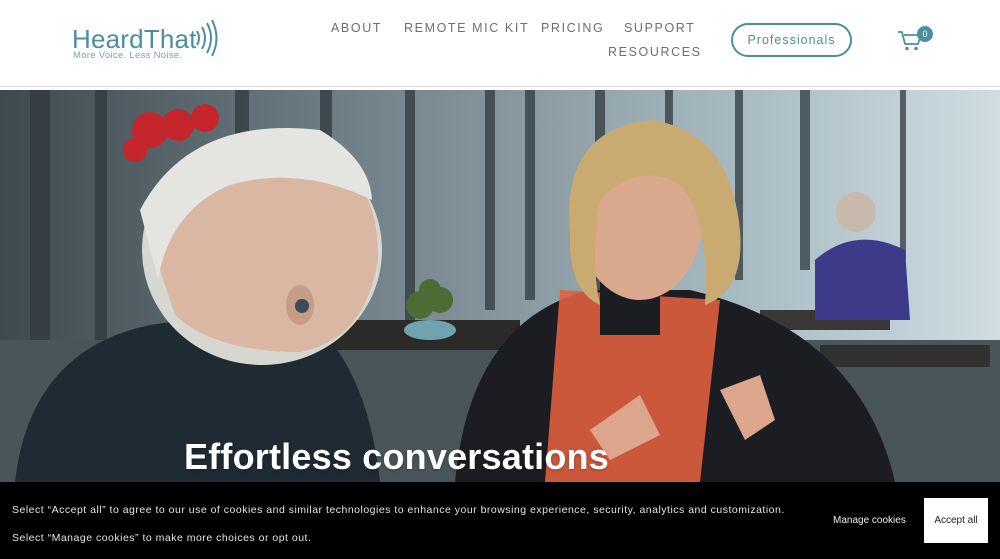  I want to click on nav-about: ABOUT, so click(356, 28).